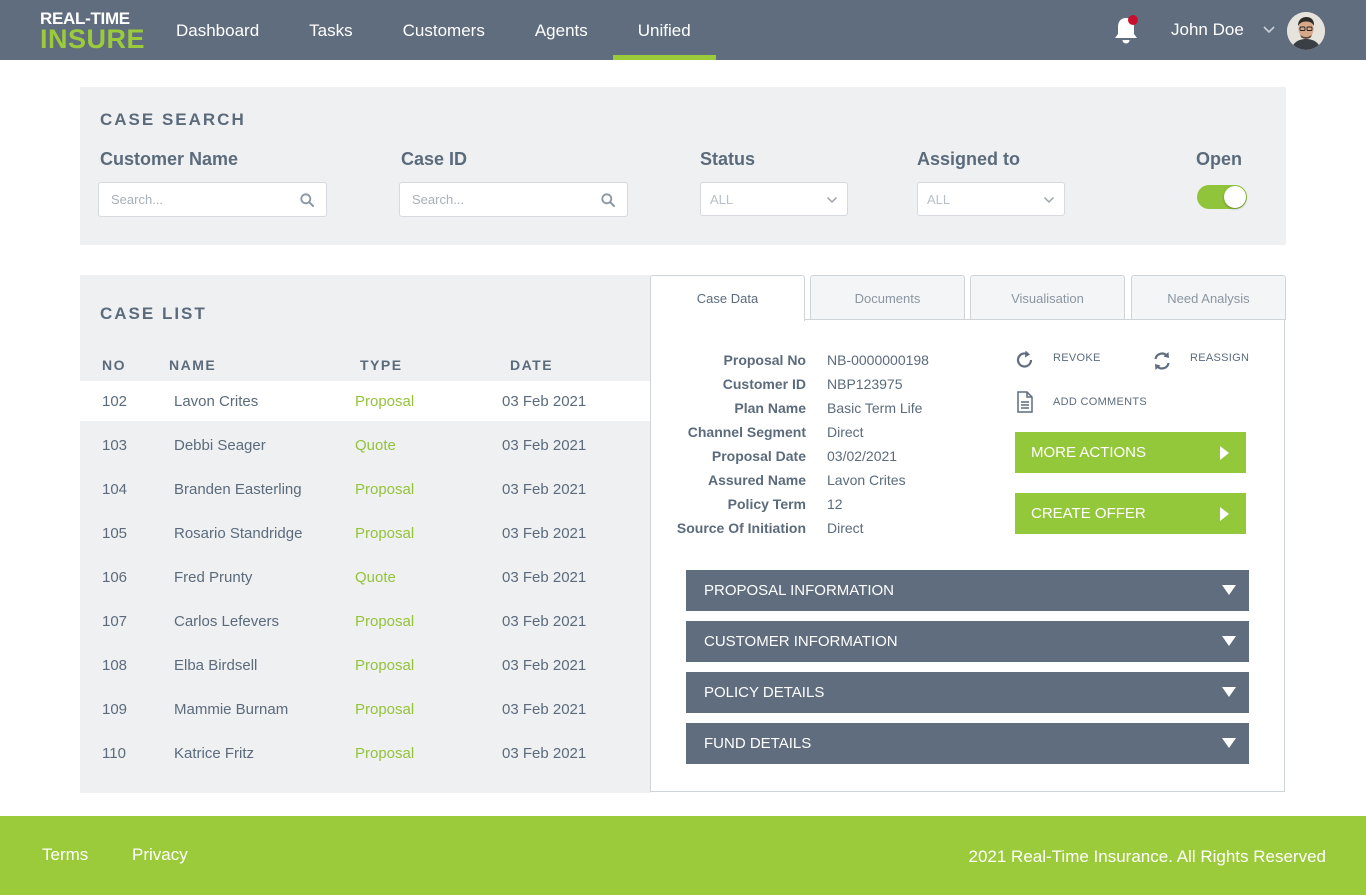 The width and height of the screenshot is (1366, 895). Describe the element at coordinates (214, 753) in the screenshot. I see `row-name: Katrice Fritz` at that location.